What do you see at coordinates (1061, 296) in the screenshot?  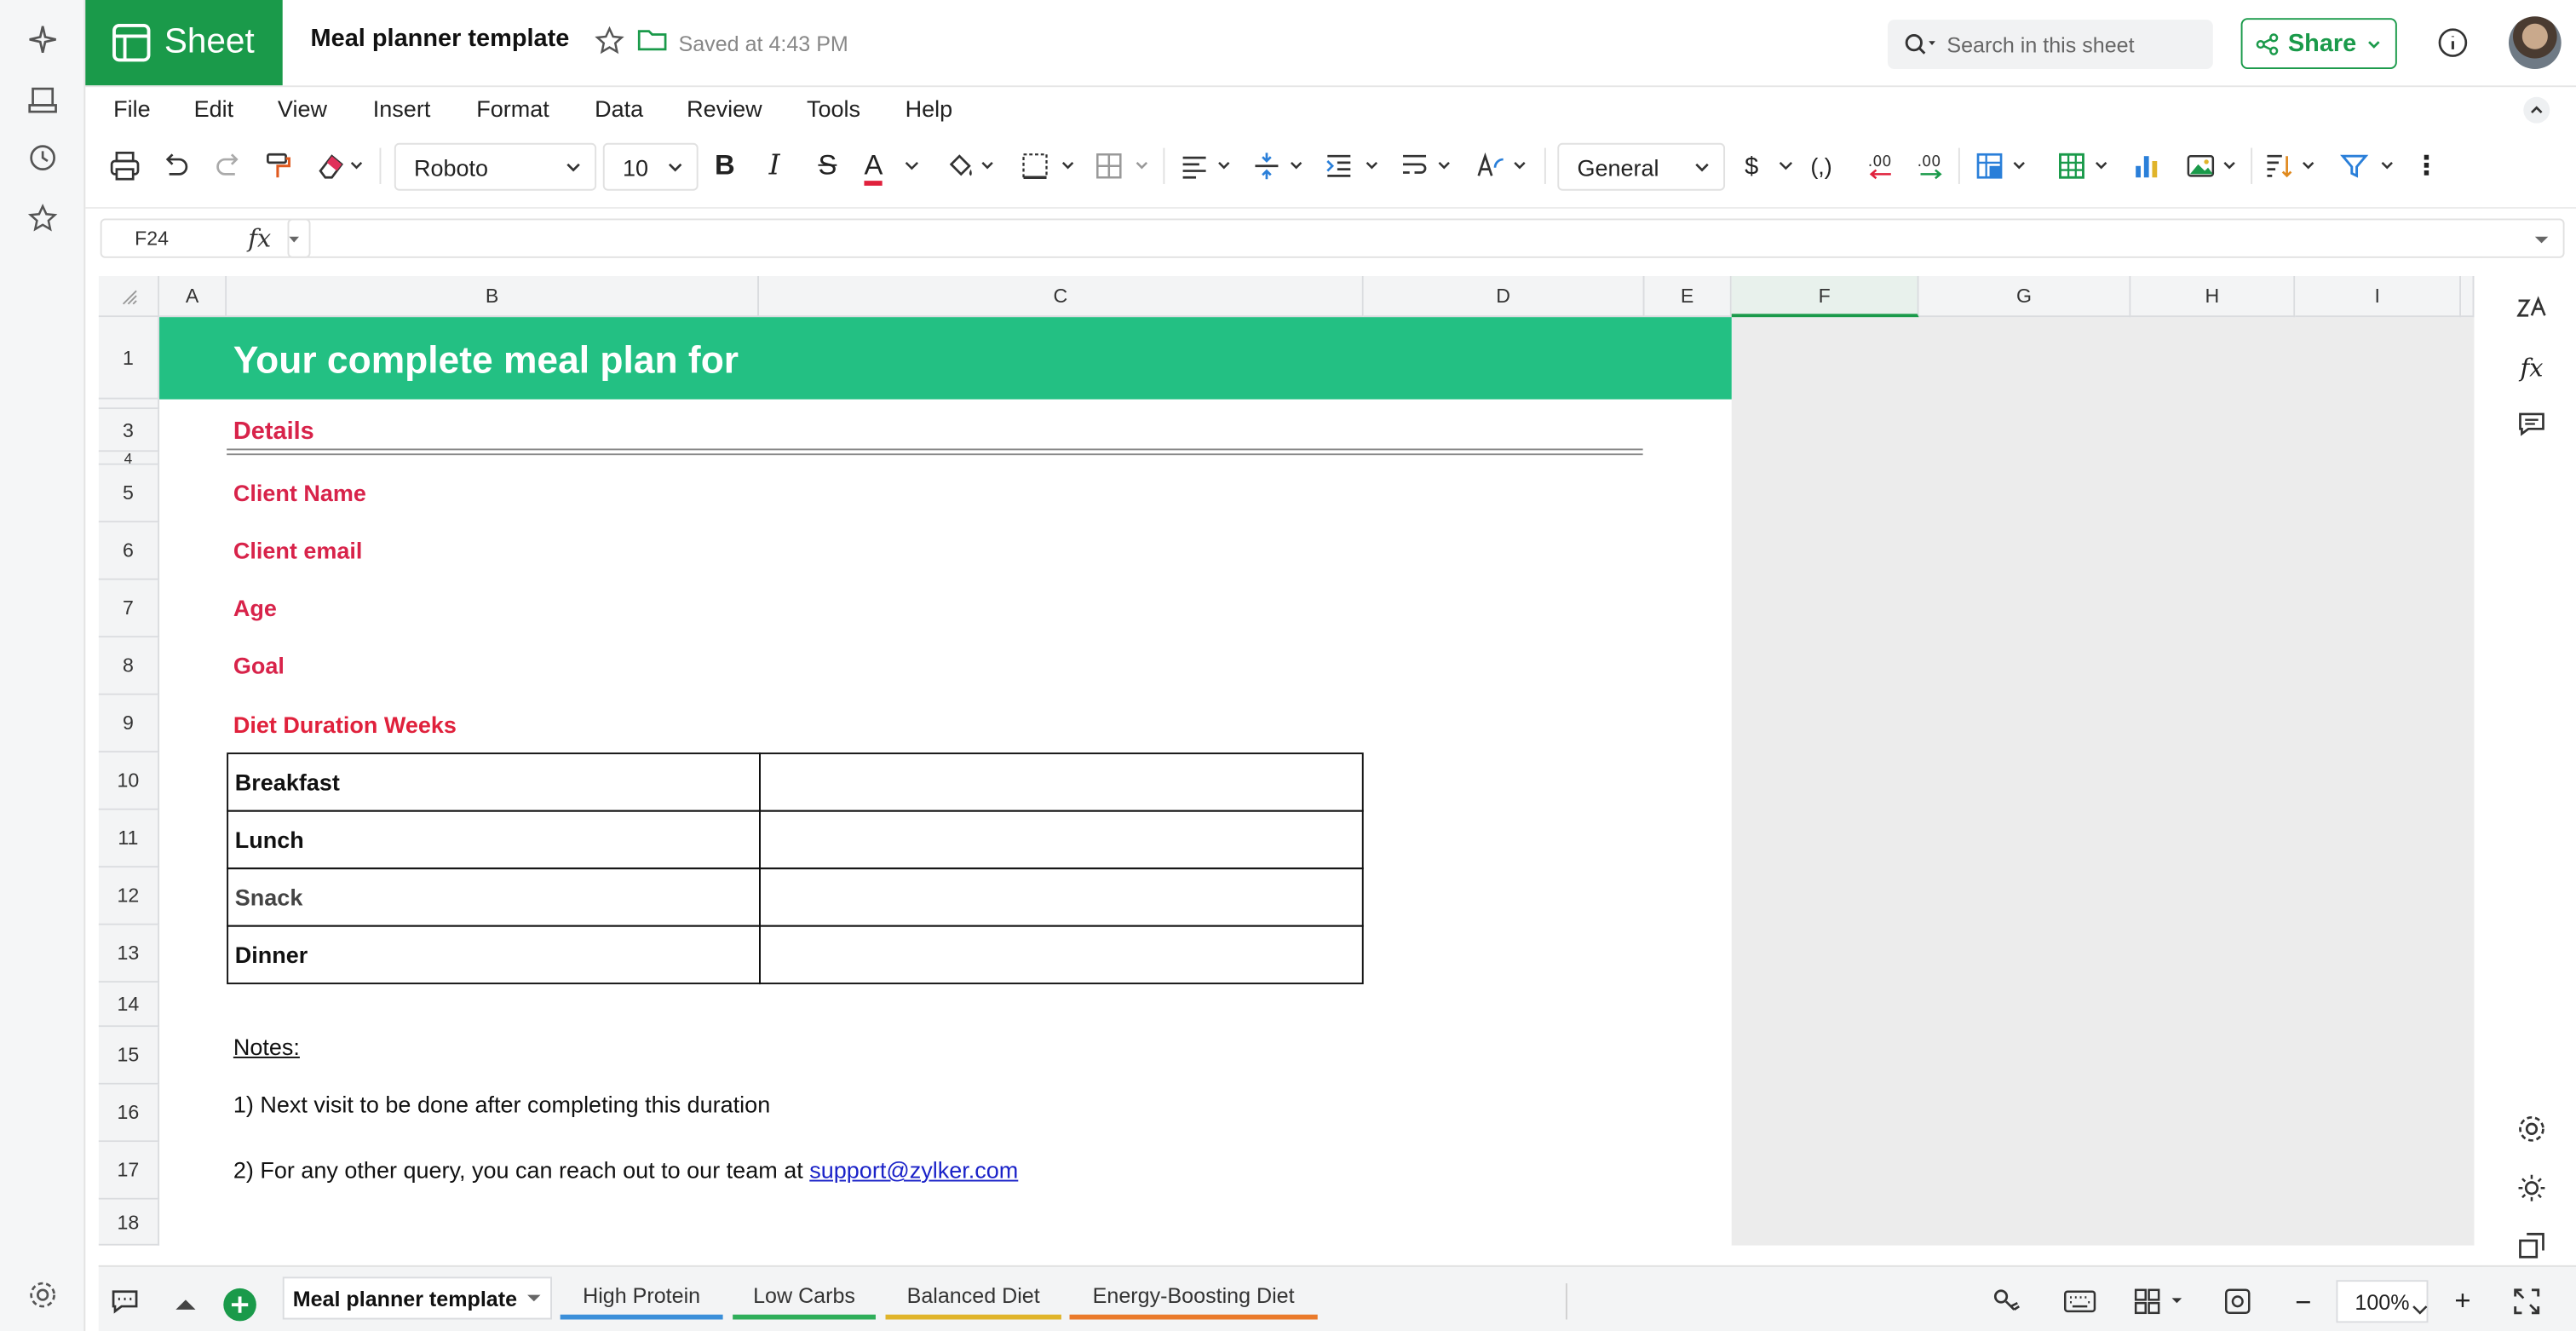 I see `column-header-c: C` at bounding box center [1061, 296].